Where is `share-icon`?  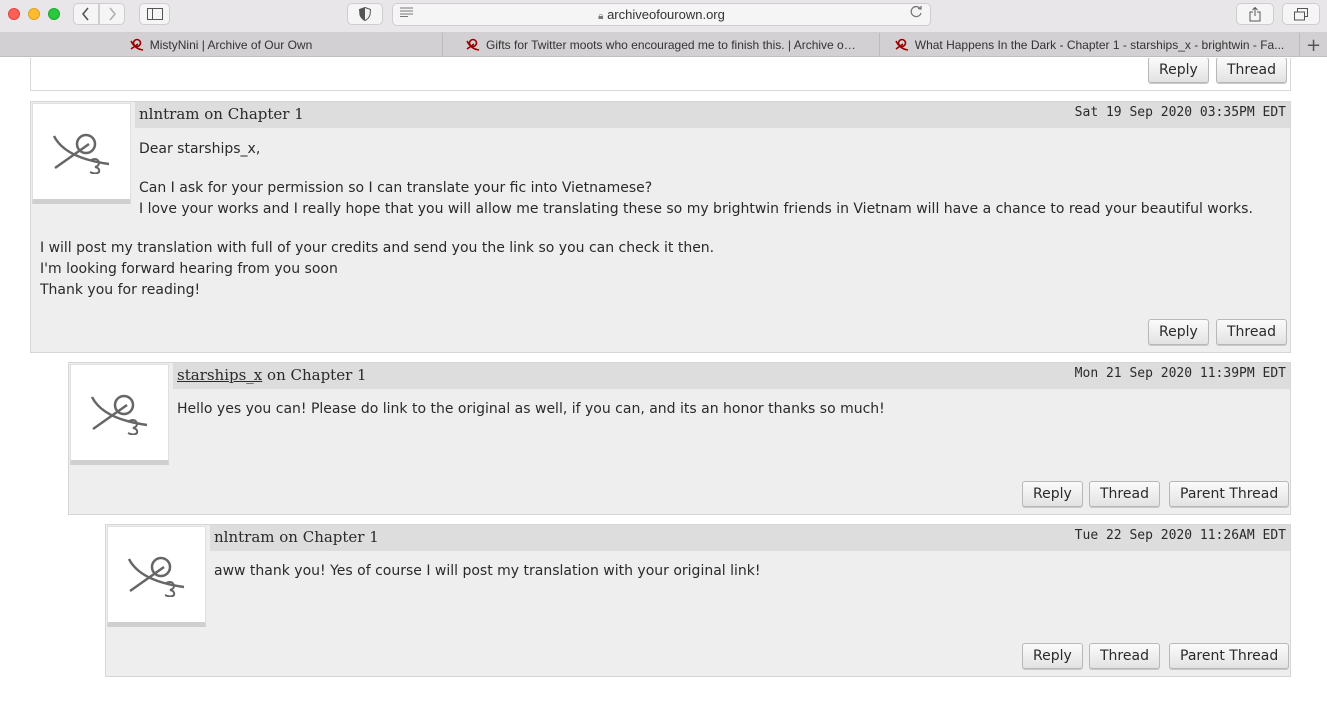 share-icon is located at coordinates (1255, 13).